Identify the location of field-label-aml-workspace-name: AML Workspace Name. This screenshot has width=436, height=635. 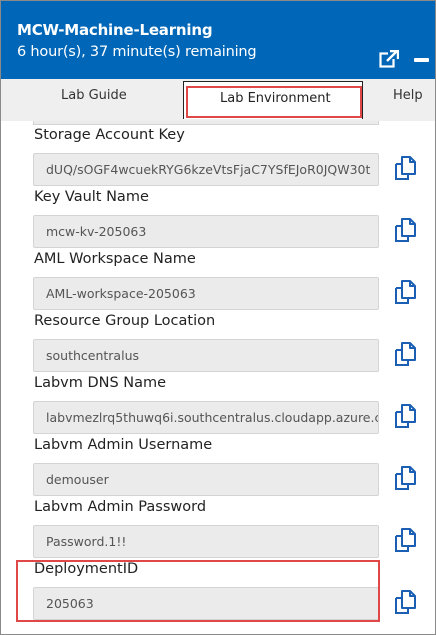
(115, 259).